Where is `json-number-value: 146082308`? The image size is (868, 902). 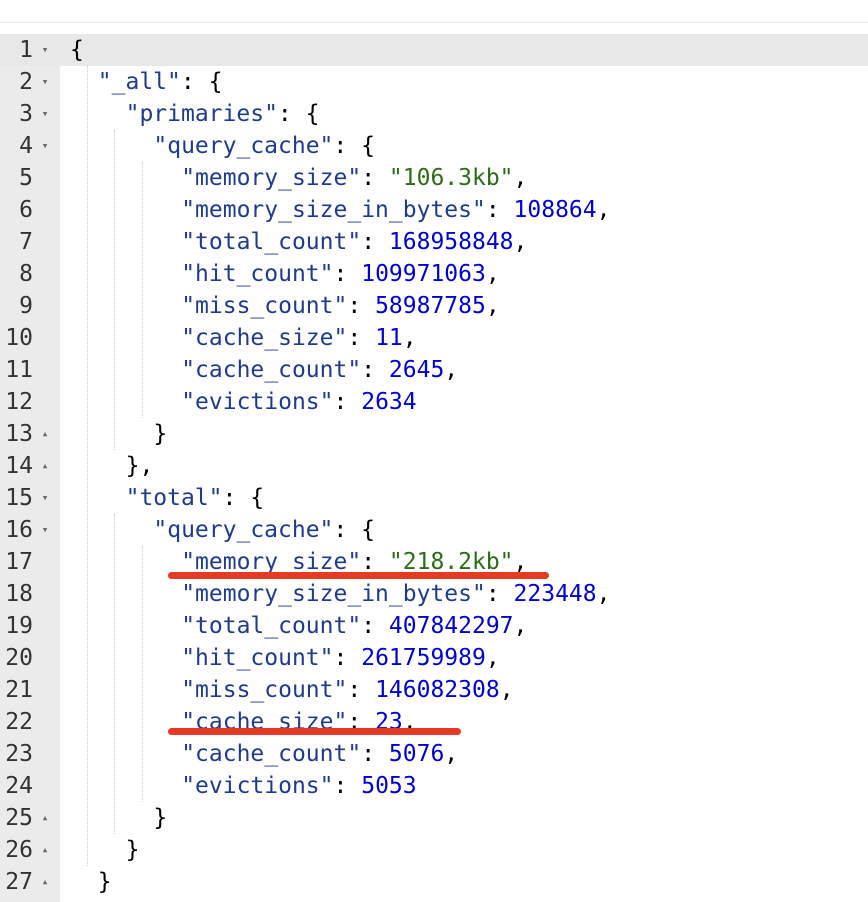 json-number-value: 146082308 is located at coordinates (437, 690).